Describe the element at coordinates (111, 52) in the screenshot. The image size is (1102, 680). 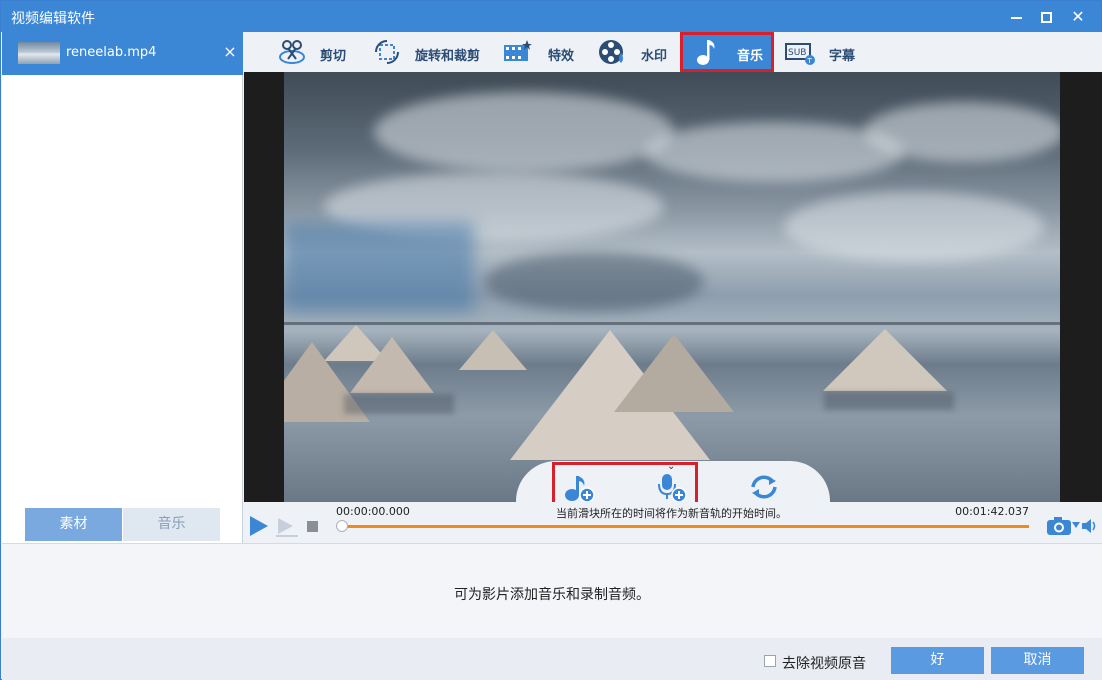
I see `file-name: reneelab.mp4` at that location.